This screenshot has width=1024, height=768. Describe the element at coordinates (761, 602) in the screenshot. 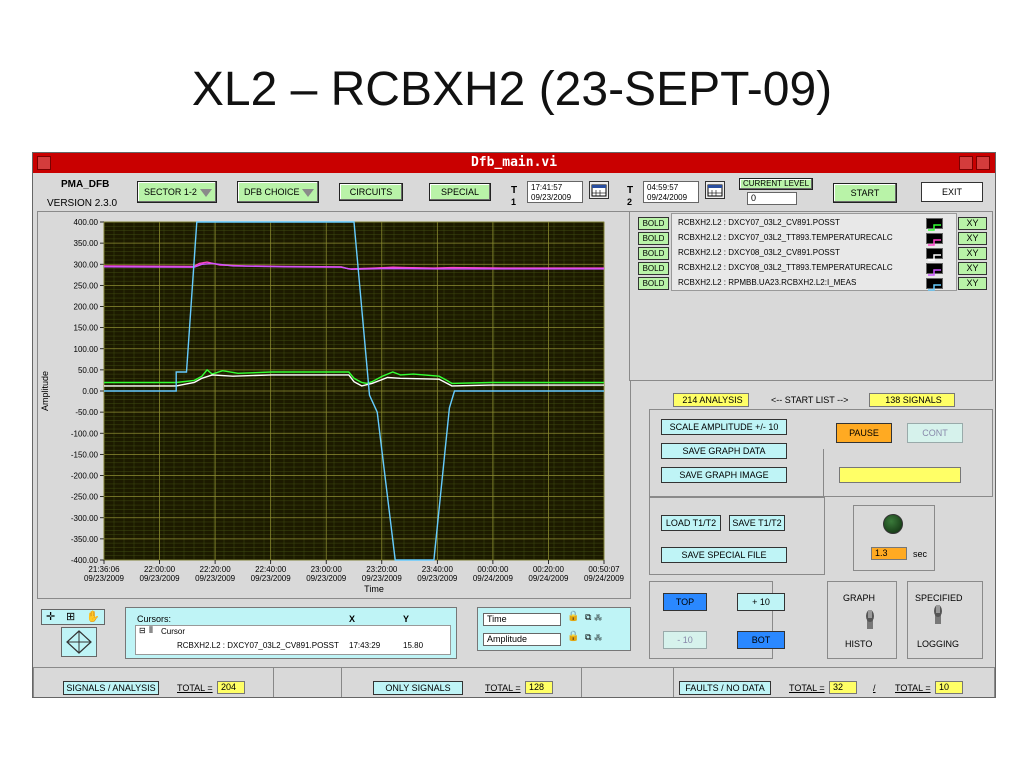

I see `plus10-button: + 10` at that location.